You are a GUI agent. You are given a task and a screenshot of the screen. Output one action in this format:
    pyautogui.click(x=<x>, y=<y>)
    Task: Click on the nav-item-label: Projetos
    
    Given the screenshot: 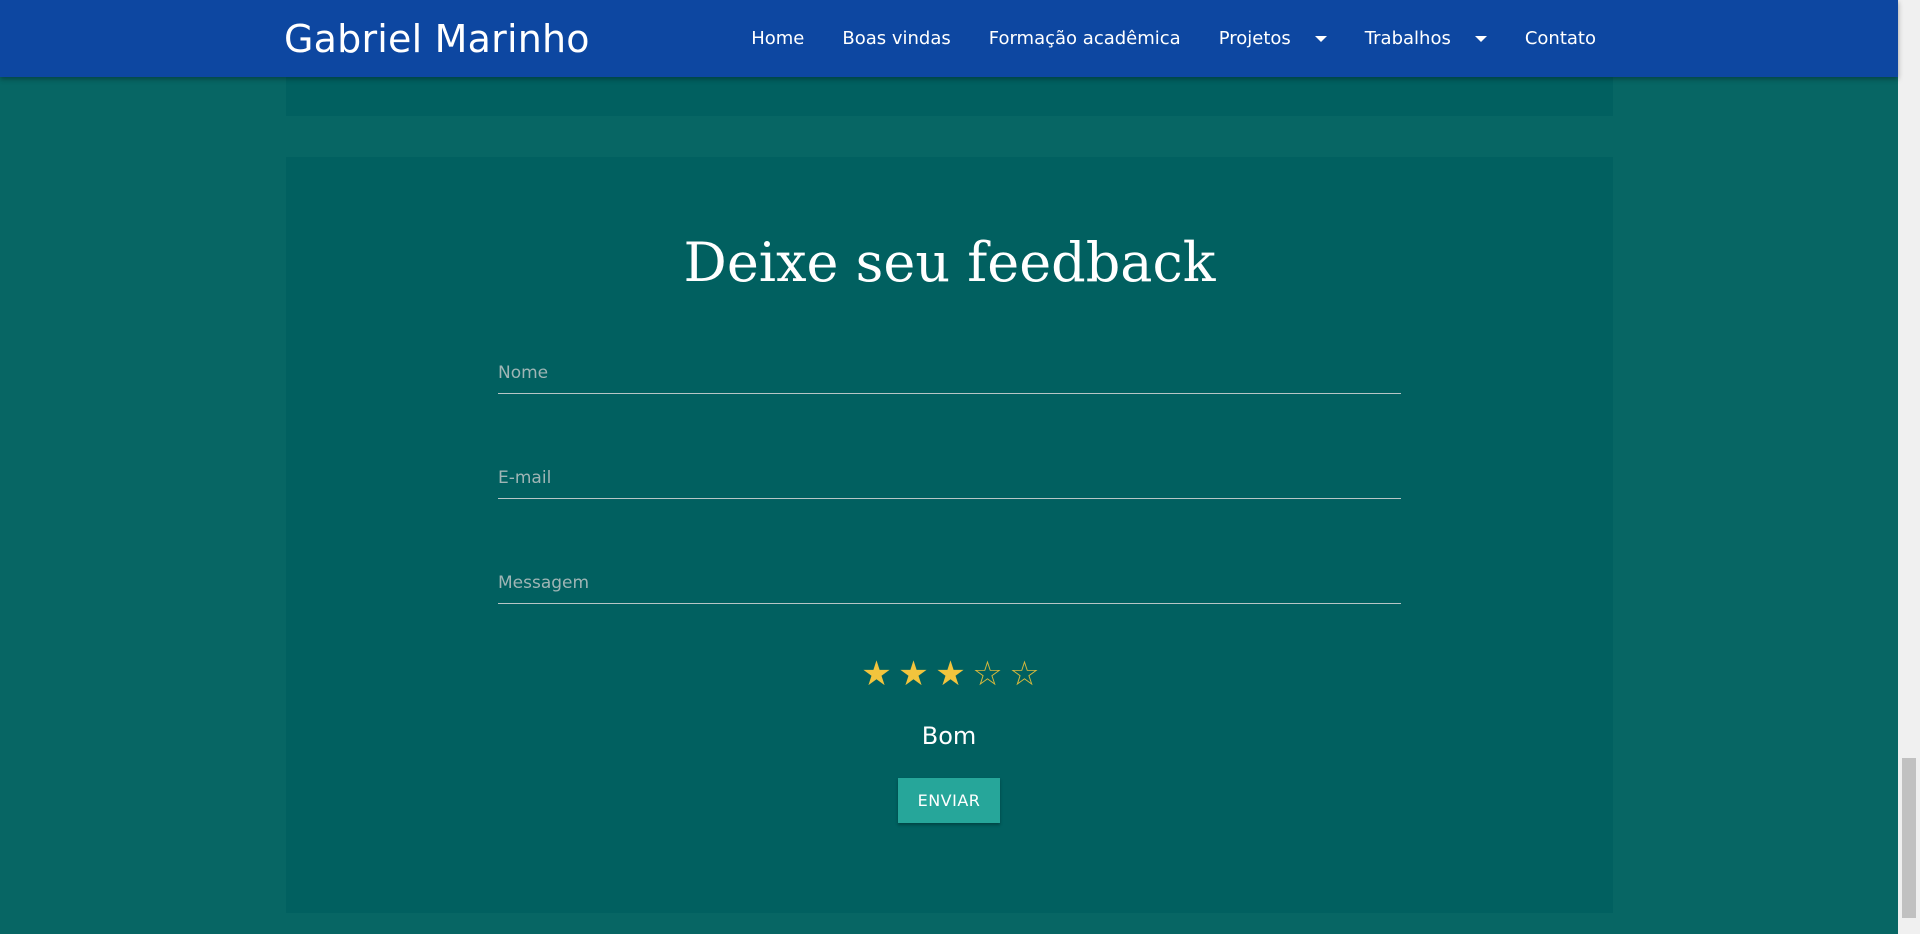 What is the action you would take?
    pyautogui.click(x=1254, y=38)
    